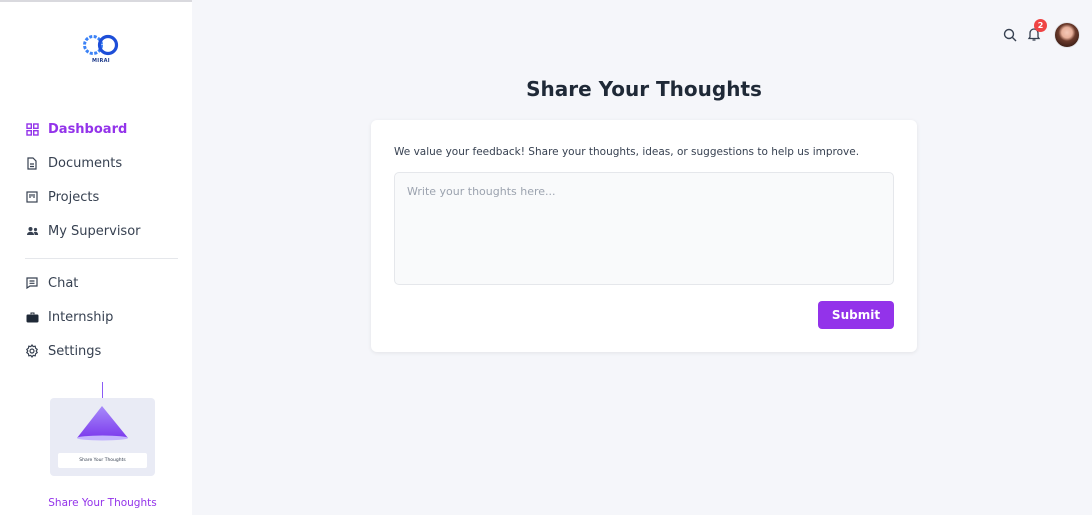 The height and width of the screenshot is (515, 1092). Describe the element at coordinates (856, 315) in the screenshot. I see `submit-button: Submit` at that location.